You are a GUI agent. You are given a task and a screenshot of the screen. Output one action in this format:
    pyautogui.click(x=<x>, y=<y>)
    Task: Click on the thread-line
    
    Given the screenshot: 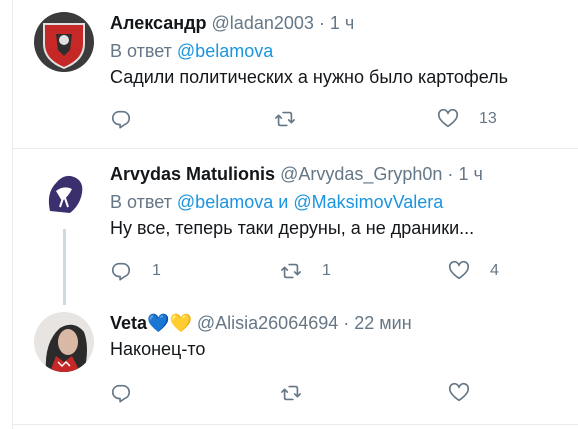 What is the action you would take?
    pyautogui.click(x=64, y=267)
    